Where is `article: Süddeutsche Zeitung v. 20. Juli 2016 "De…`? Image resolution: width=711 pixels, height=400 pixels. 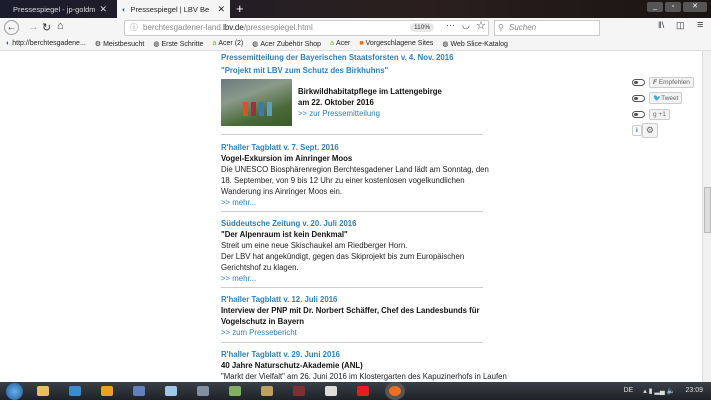 article: Süddeutsche Zeitung v. 20. Juli 2016 "De… is located at coordinates (355, 251).